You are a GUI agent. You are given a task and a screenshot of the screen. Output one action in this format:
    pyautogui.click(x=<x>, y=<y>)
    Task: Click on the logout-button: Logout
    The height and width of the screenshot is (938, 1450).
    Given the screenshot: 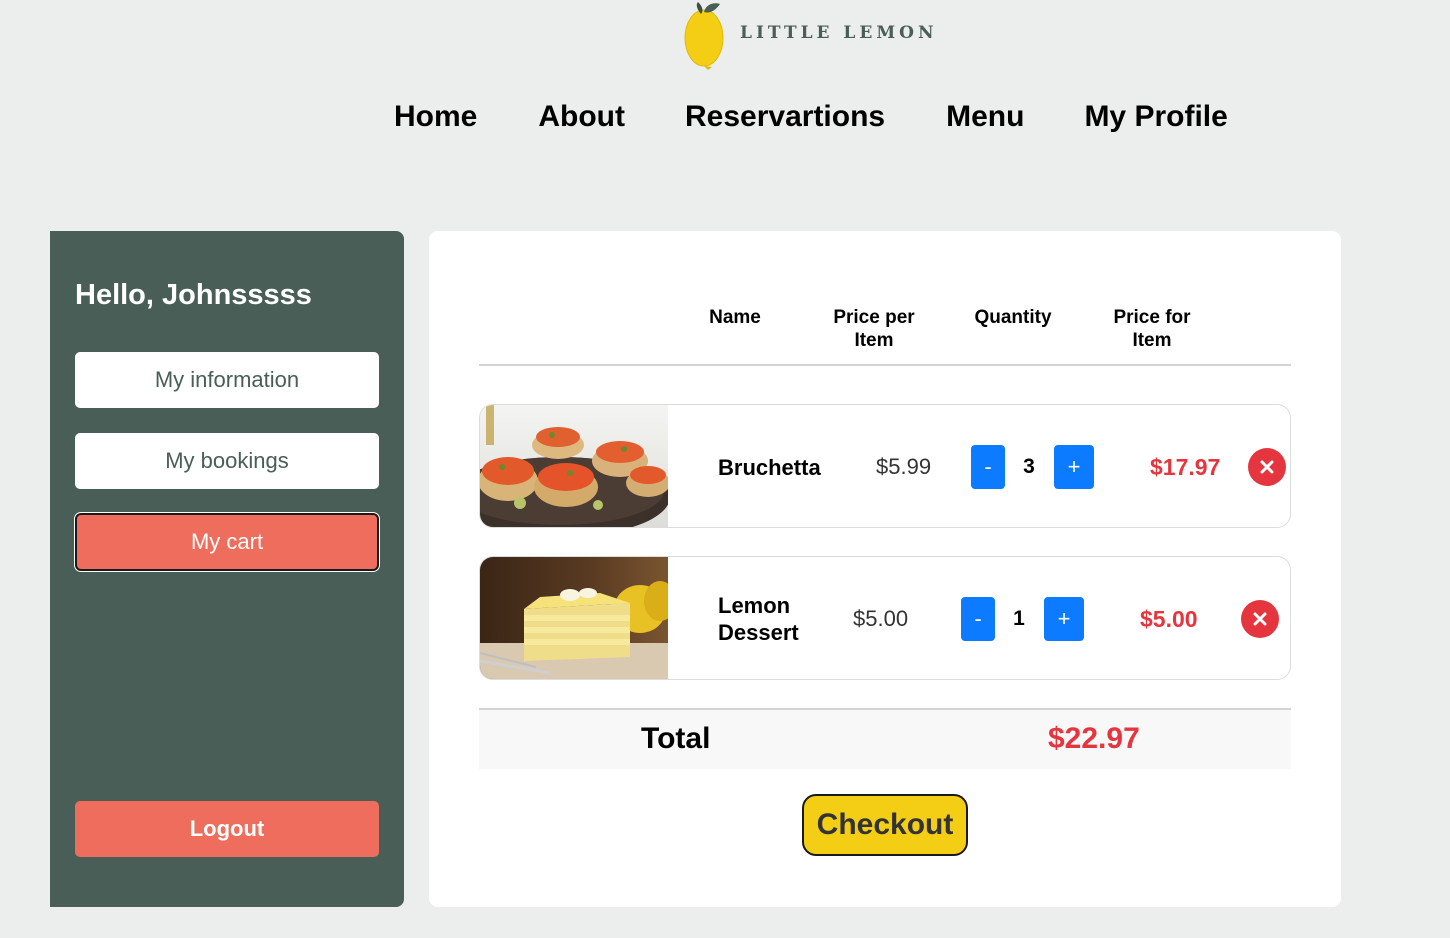 What is the action you would take?
    pyautogui.click(x=227, y=829)
    